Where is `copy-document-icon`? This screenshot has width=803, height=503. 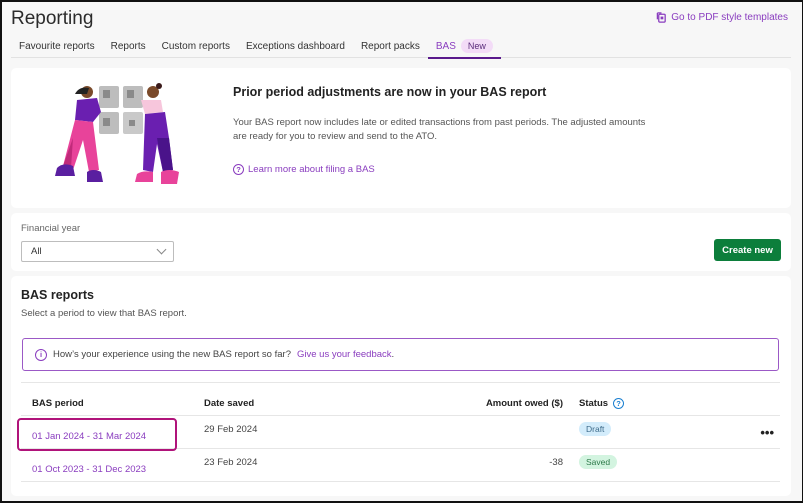
copy-document-icon is located at coordinates (662, 17).